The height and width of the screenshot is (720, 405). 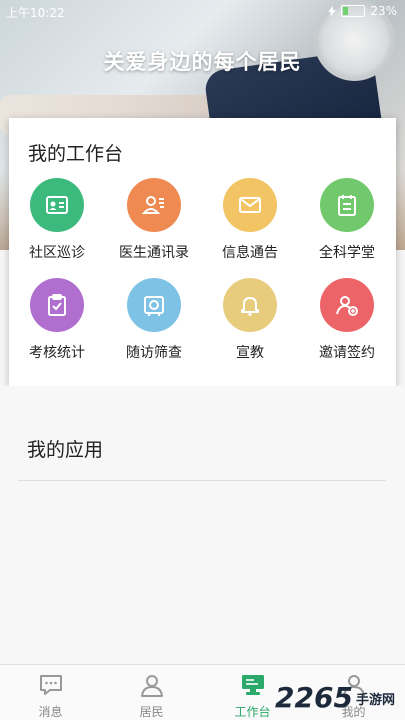 I want to click on battery-icon, so click(x=353, y=11).